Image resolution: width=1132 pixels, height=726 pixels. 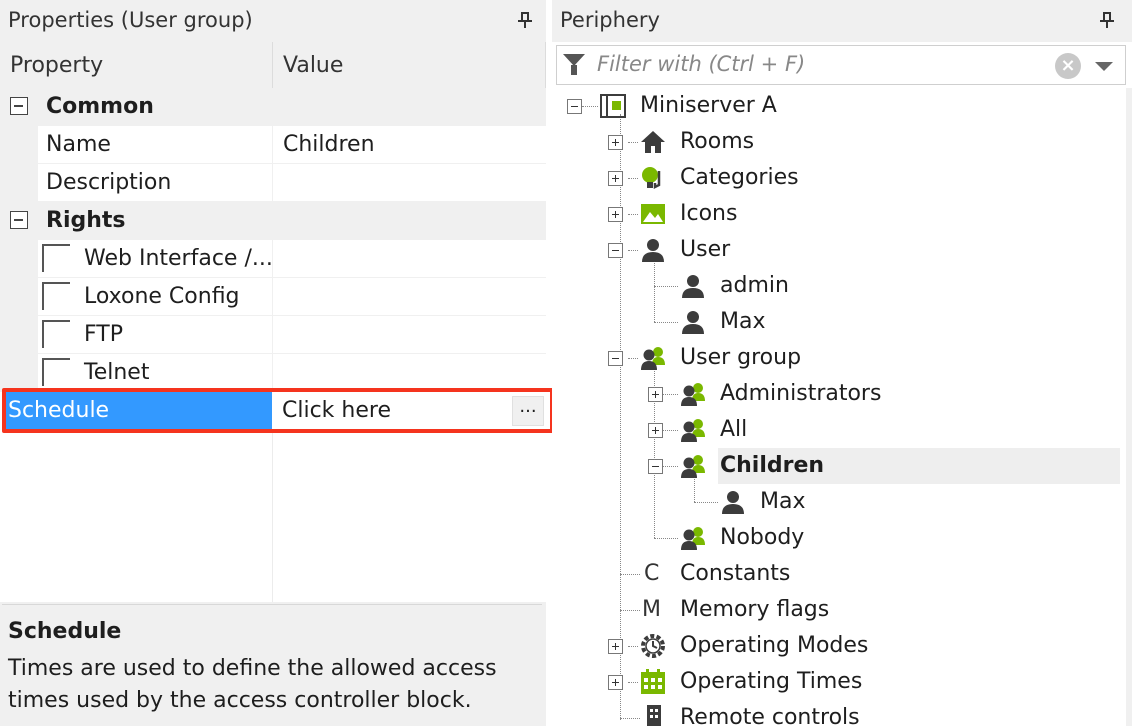 I want to click on property-label-name: Name, so click(x=78, y=144).